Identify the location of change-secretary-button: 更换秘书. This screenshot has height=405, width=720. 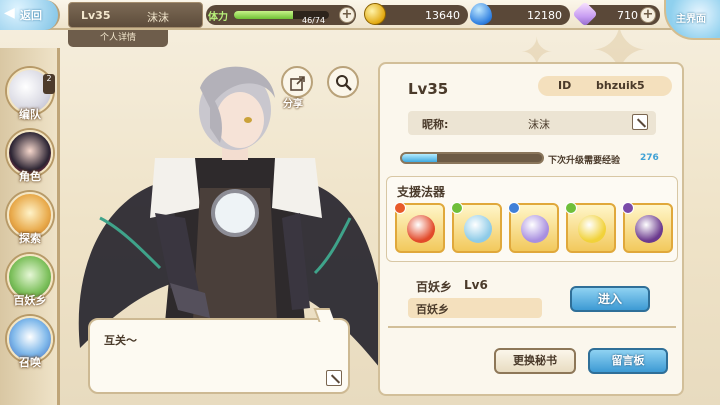
(535, 361).